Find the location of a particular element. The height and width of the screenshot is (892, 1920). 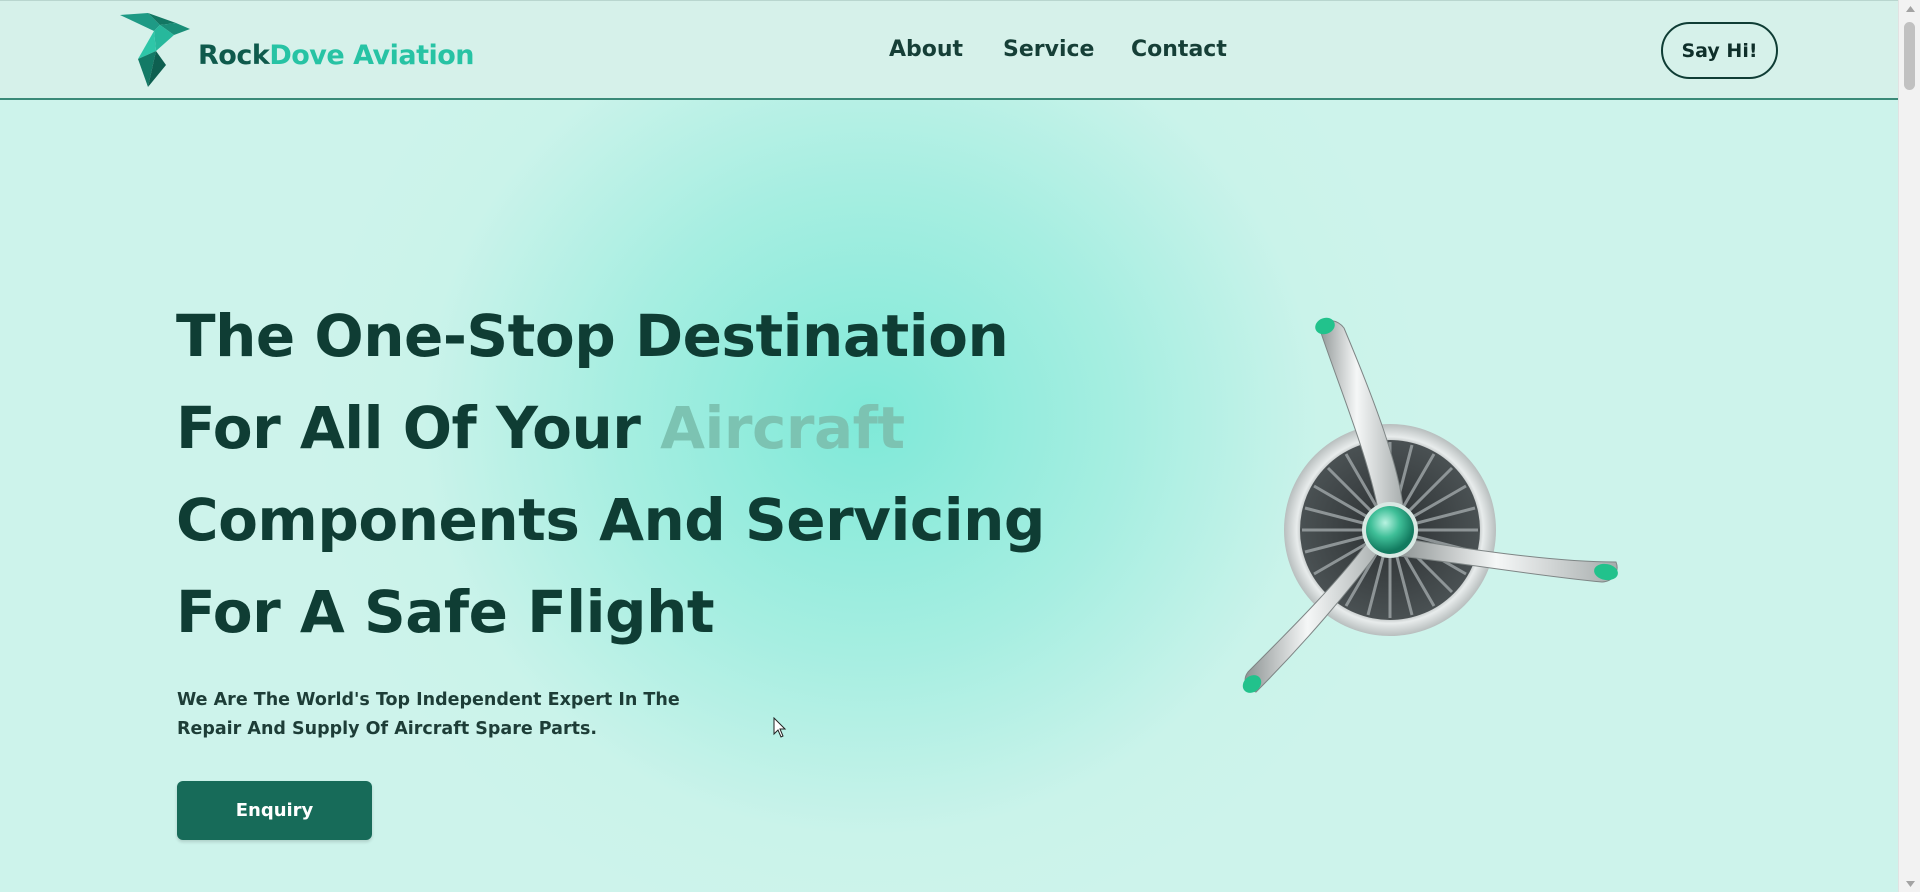

main-nav: About Service Contact is located at coordinates (949, 52).